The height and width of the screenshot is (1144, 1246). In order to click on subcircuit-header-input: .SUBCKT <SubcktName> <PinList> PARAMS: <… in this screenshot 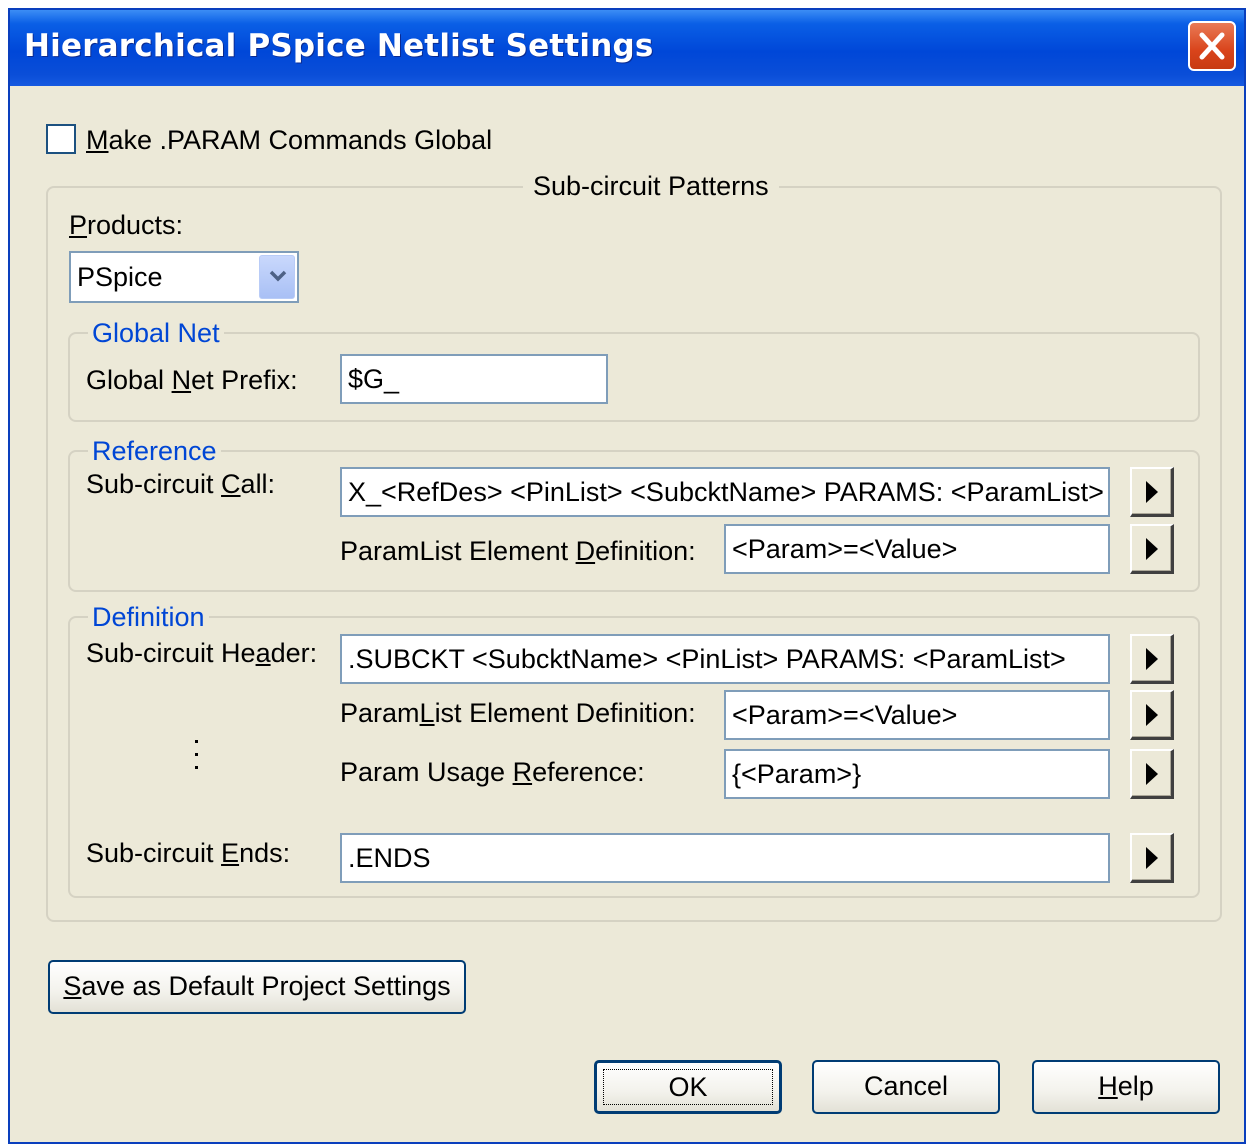, I will do `click(725, 659)`.